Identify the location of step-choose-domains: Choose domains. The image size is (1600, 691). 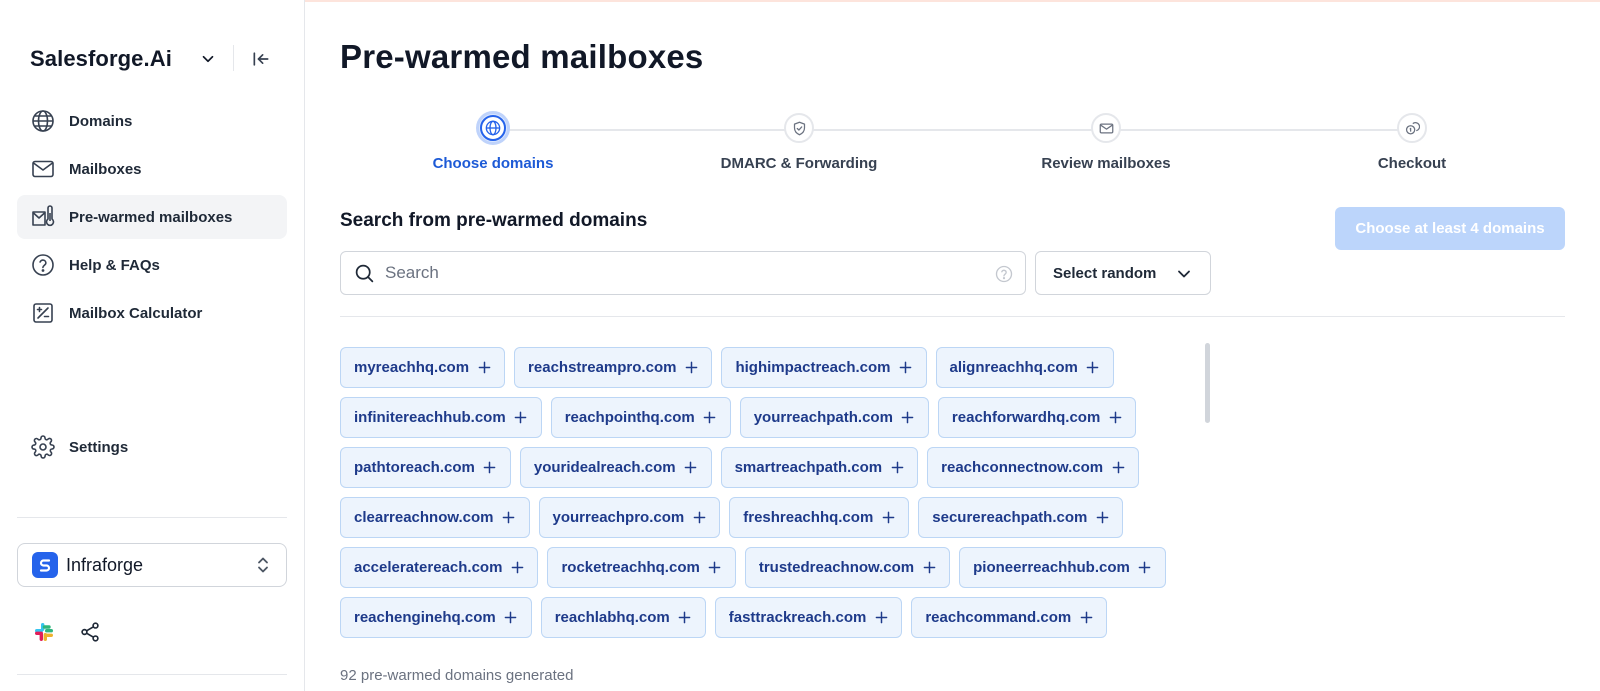
(493, 141).